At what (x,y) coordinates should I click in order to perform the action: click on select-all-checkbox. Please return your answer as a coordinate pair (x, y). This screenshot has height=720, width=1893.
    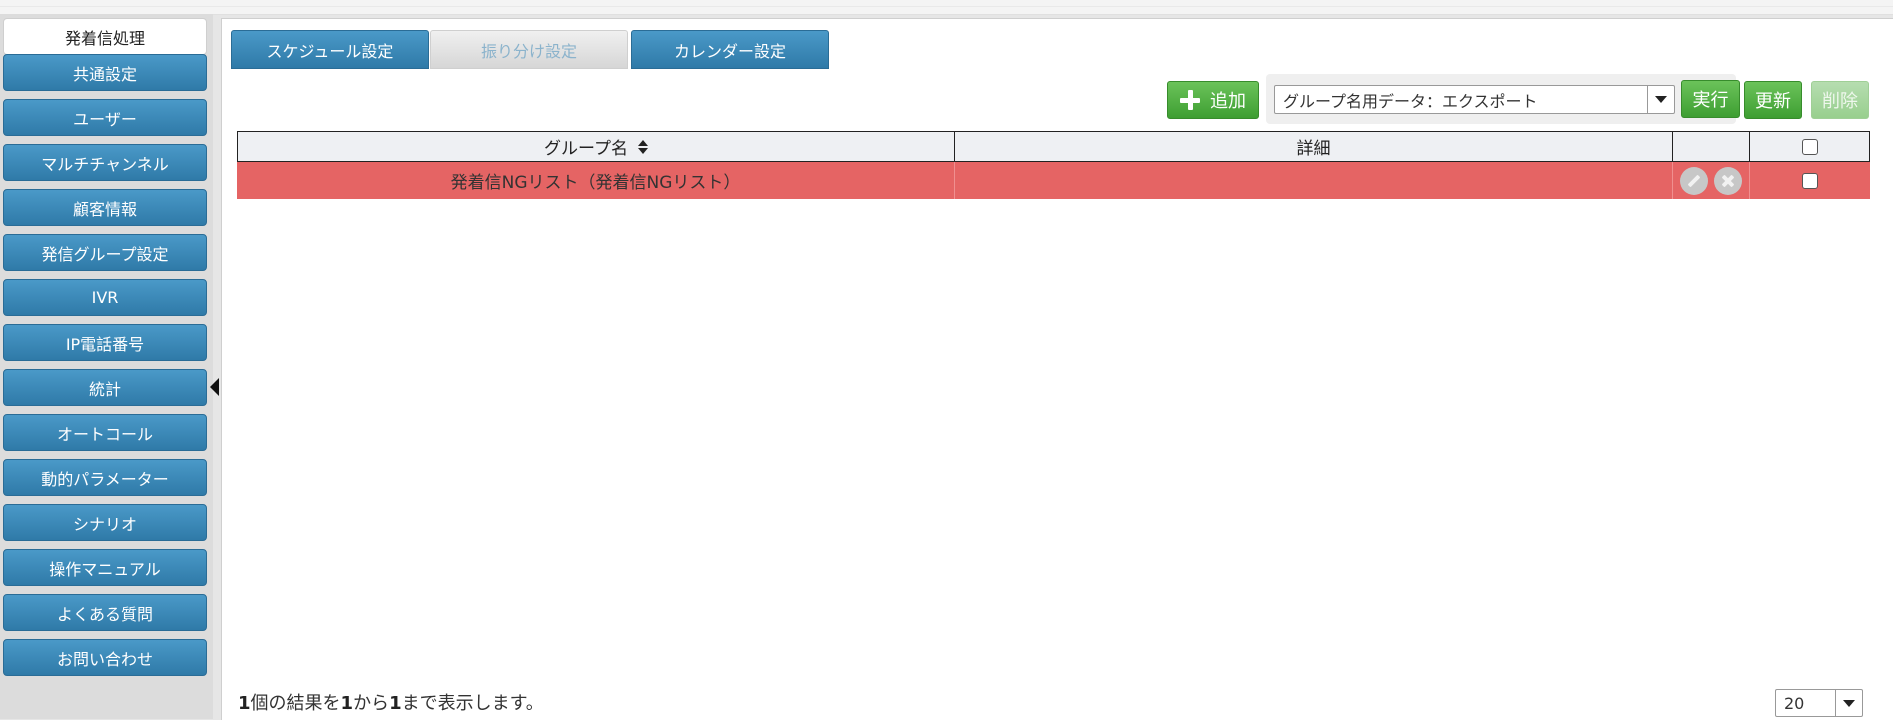
    Looking at the image, I should click on (1809, 146).